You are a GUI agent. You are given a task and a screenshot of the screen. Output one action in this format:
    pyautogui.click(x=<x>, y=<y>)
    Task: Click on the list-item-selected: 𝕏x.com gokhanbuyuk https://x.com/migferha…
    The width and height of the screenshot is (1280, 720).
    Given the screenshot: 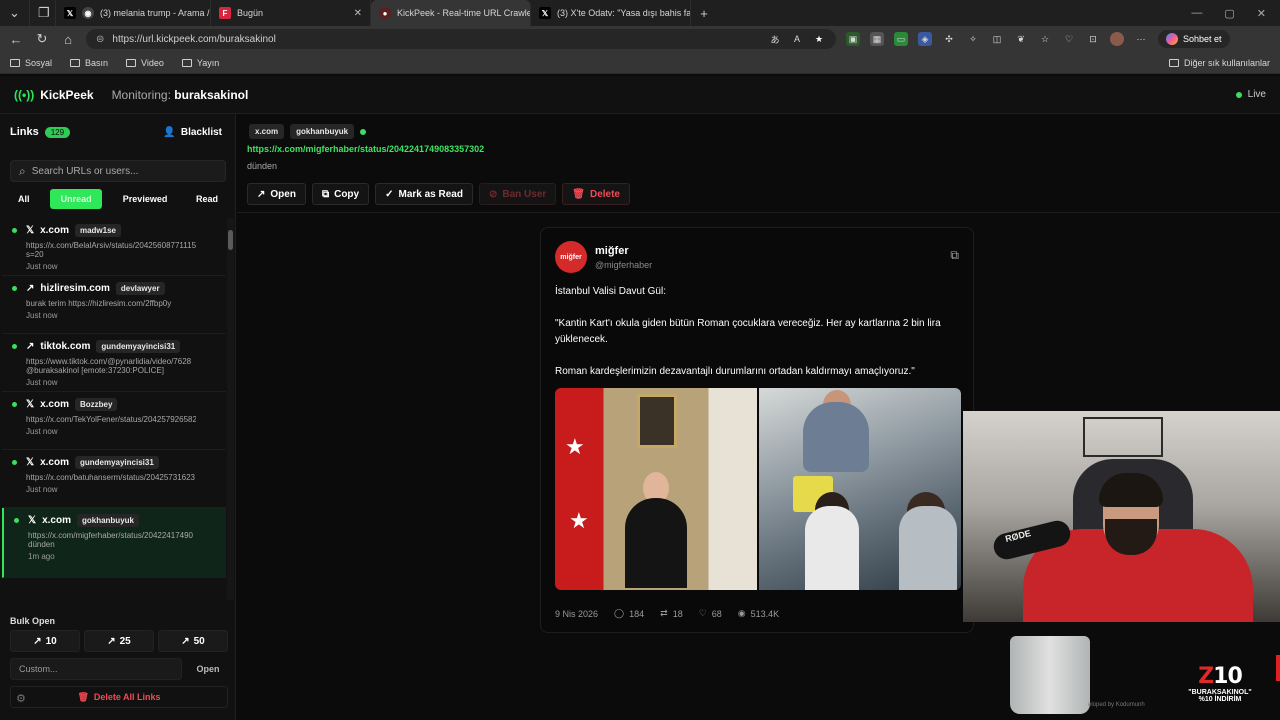 What is the action you would take?
    pyautogui.click(x=114, y=543)
    